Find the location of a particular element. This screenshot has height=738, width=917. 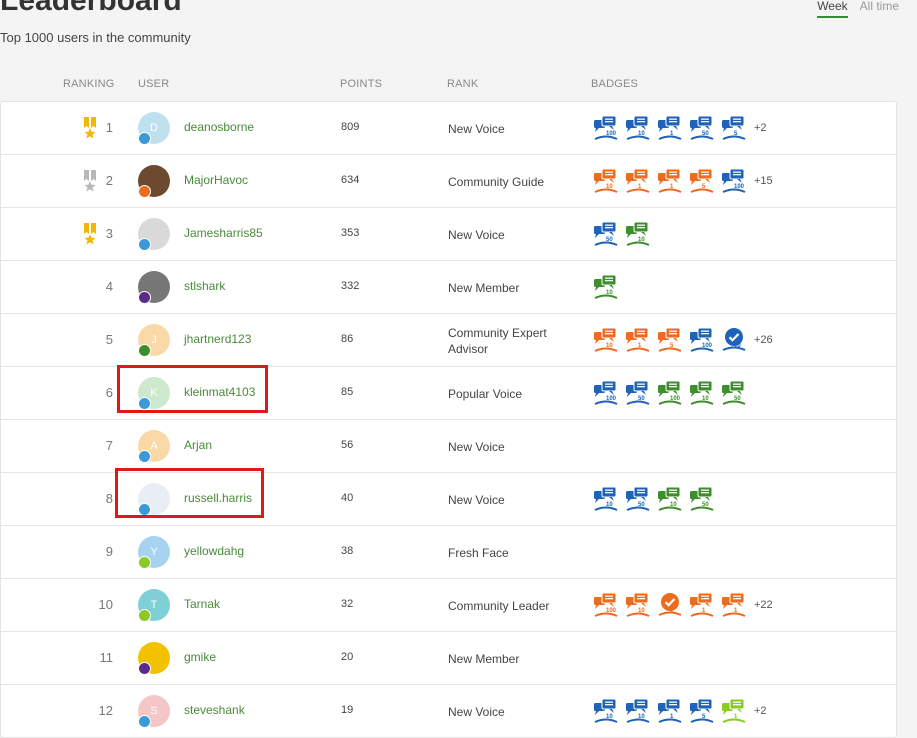

rank-name: New Voice is located at coordinates (476, 712).